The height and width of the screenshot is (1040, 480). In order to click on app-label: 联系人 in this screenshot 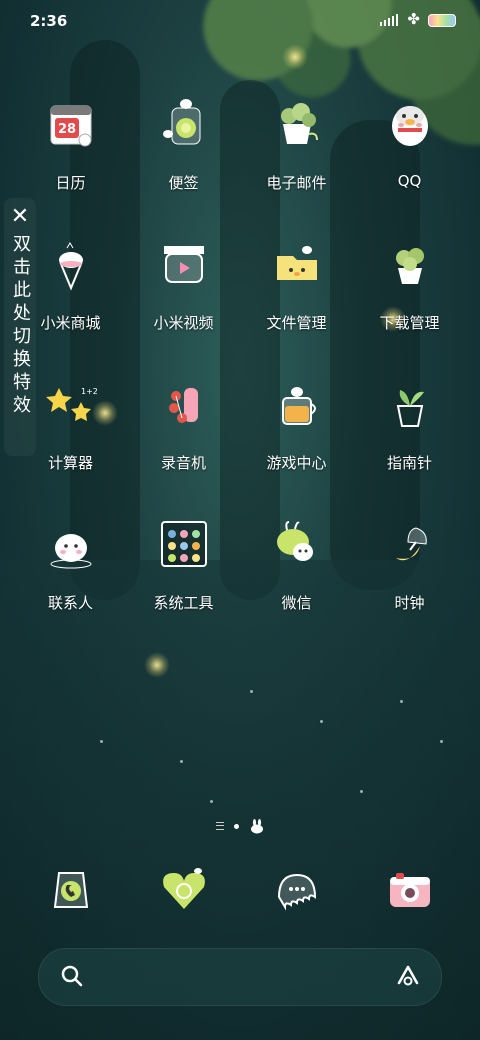, I will do `click(70, 603)`.